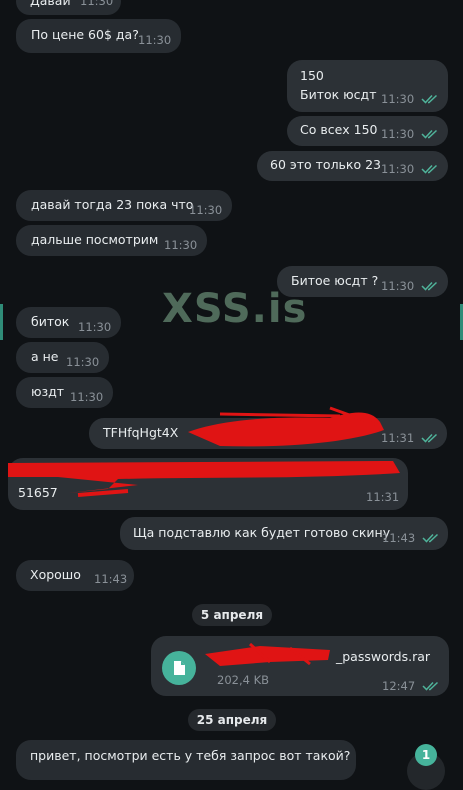  I want to click on date-separator: 5 апреля, so click(232, 615).